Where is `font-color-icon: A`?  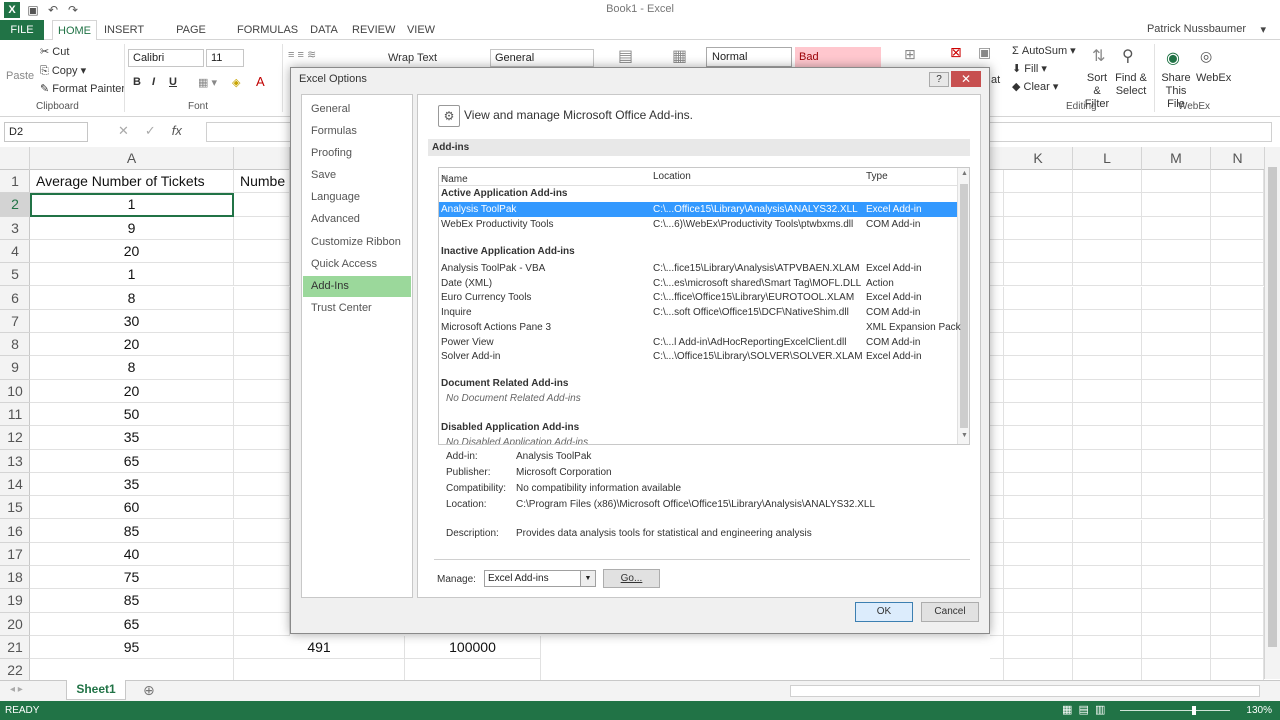
font-color-icon: A is located at coordinates (260, 81).